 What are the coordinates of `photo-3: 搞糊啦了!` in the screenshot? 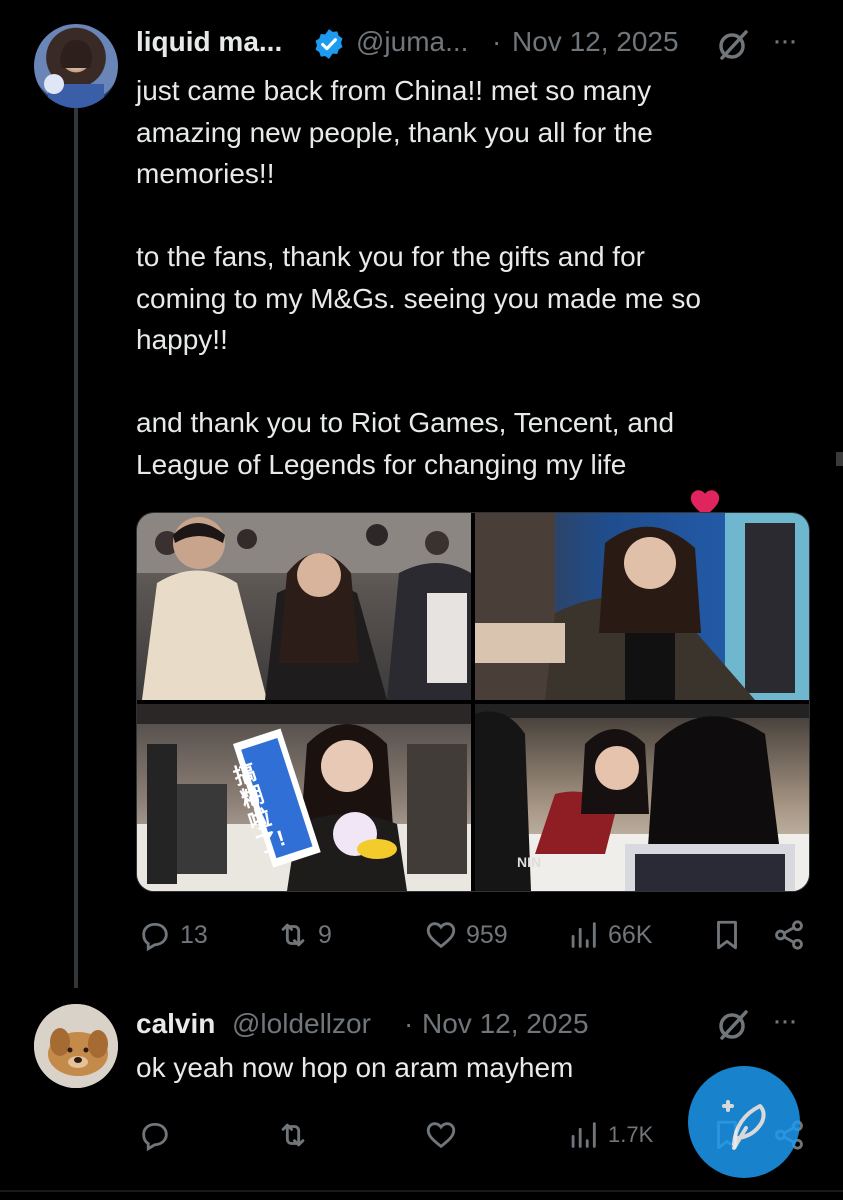 It's located at (304, 797).